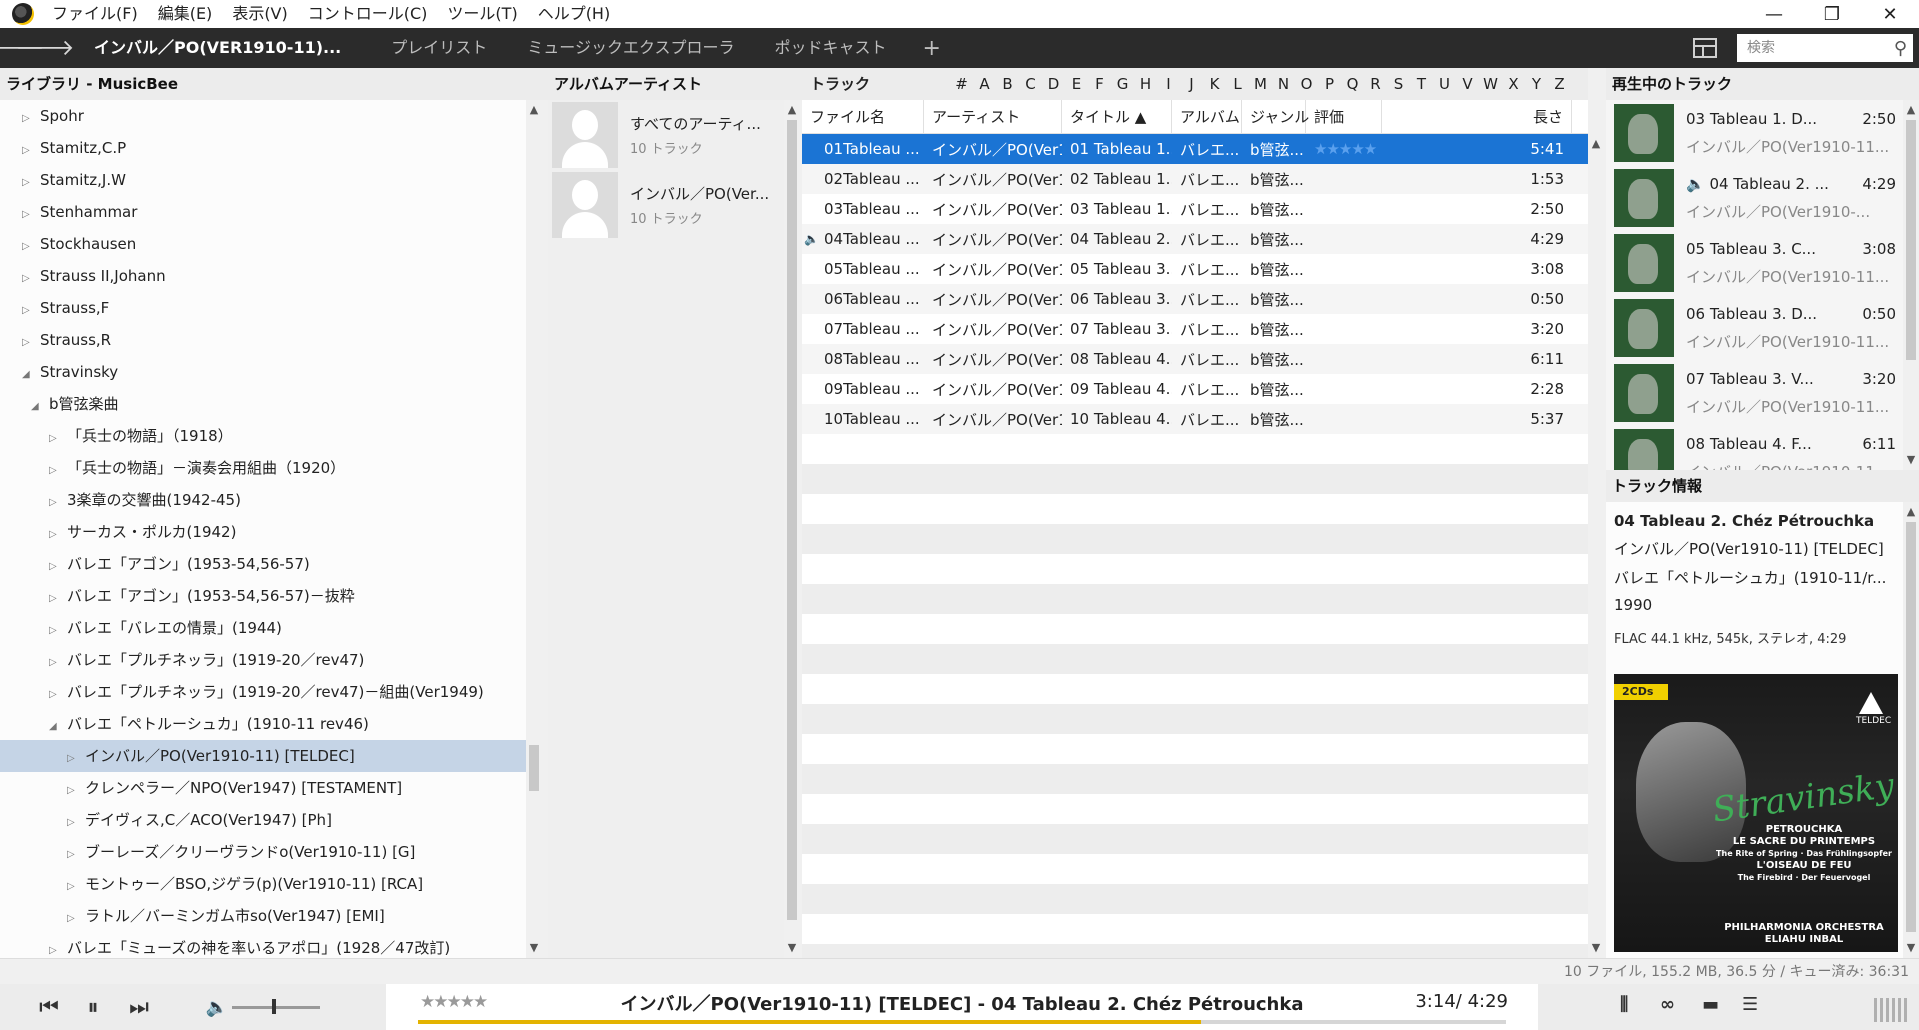  What do you see at coordinates (265, 724) in the screenshot?
I see `library-tree-item: ◢ バレエ「ペトルーシュカ」(1910-11 rev46)` at bounding box center [265, 724].